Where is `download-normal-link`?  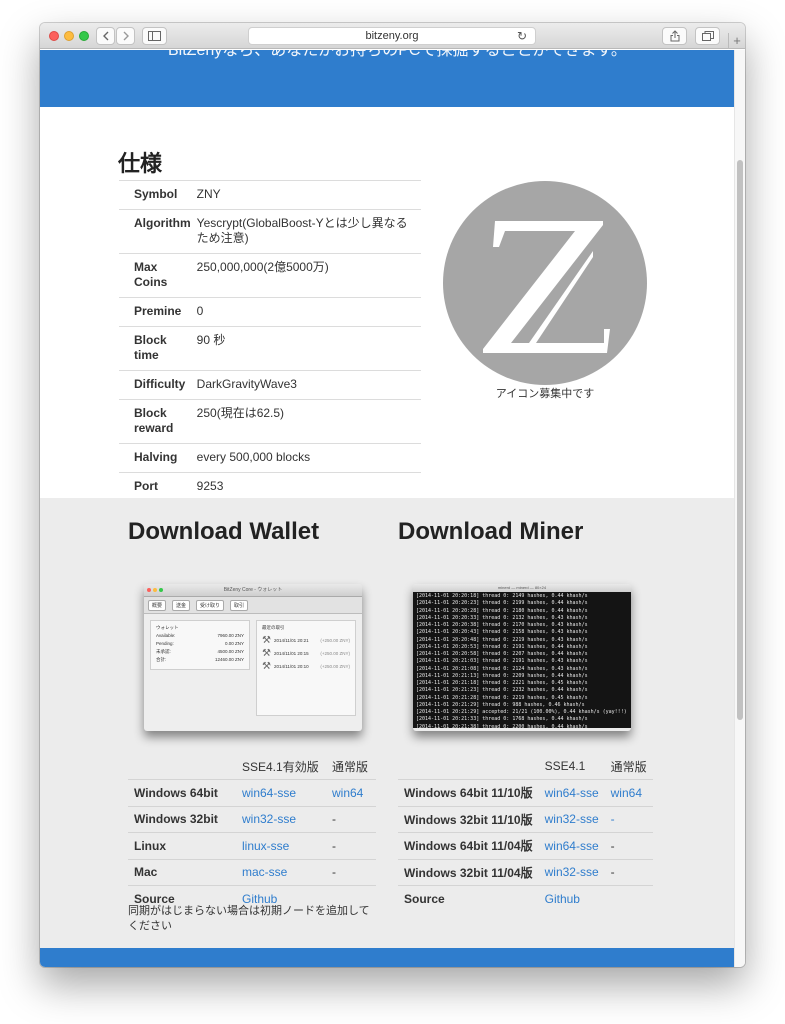 download-normal-link is located at coordinates (628, 898).